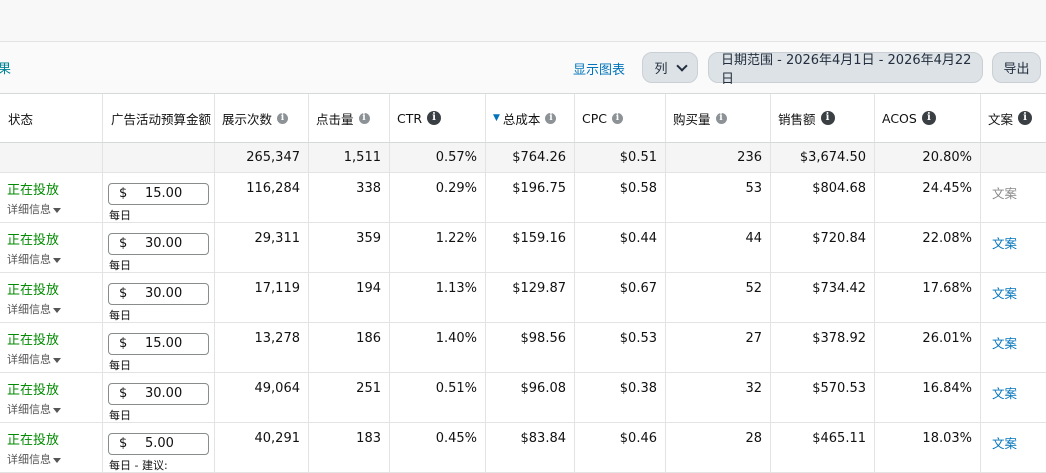  Describe the element at coordinates (543, 438) in the screenshot. I see `cell-spend: $83.84` at that location.